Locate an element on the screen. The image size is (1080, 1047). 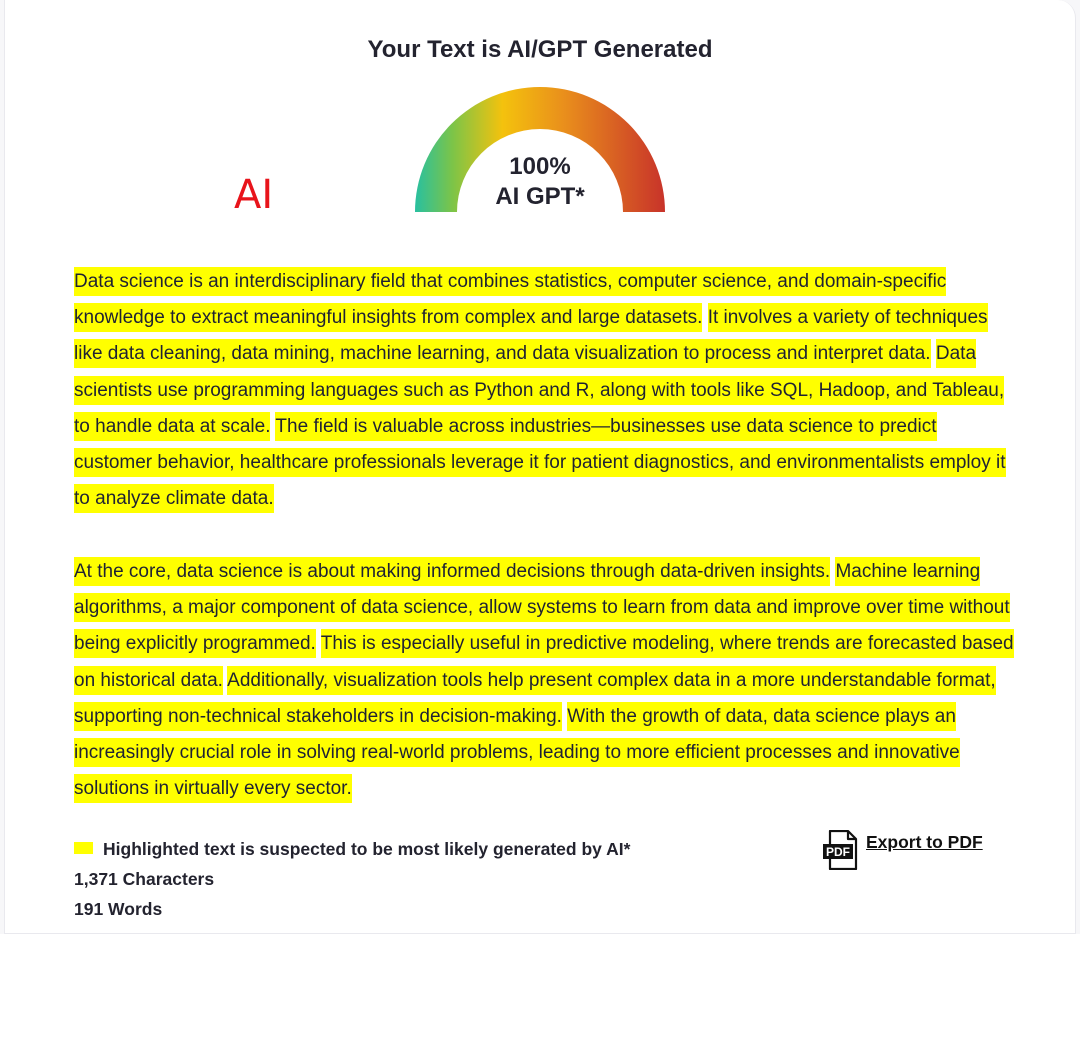
export-pdf-button: PDF Export to PDF is located at coordinates (902, 850).